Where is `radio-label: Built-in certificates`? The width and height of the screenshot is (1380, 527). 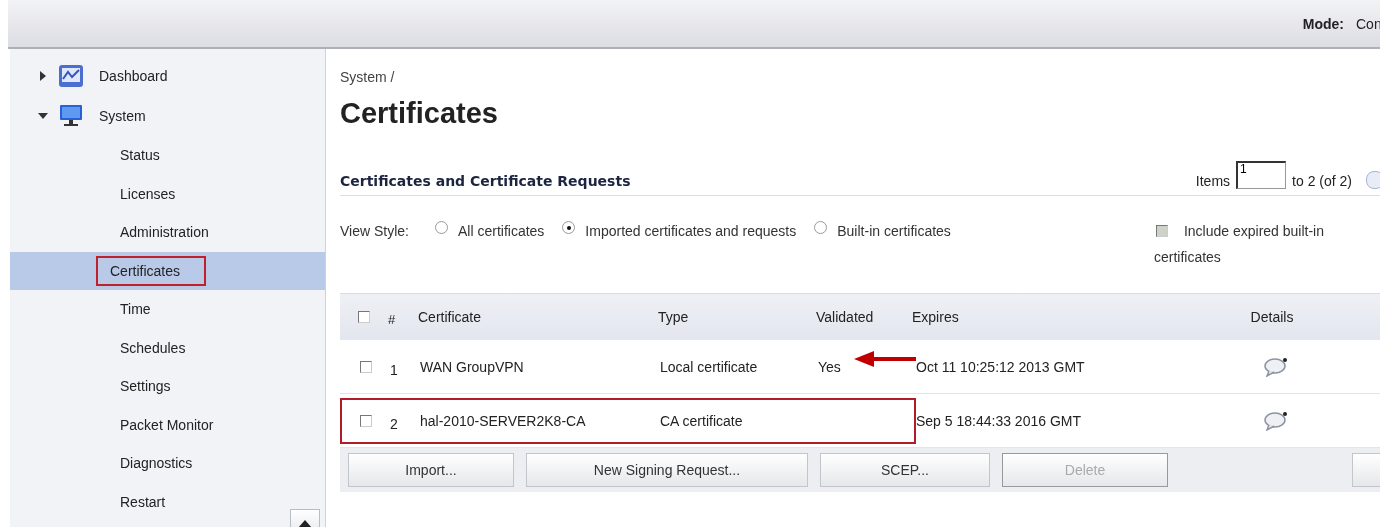 radio-label: Built-in certificates is located at coordinates (894, 231).